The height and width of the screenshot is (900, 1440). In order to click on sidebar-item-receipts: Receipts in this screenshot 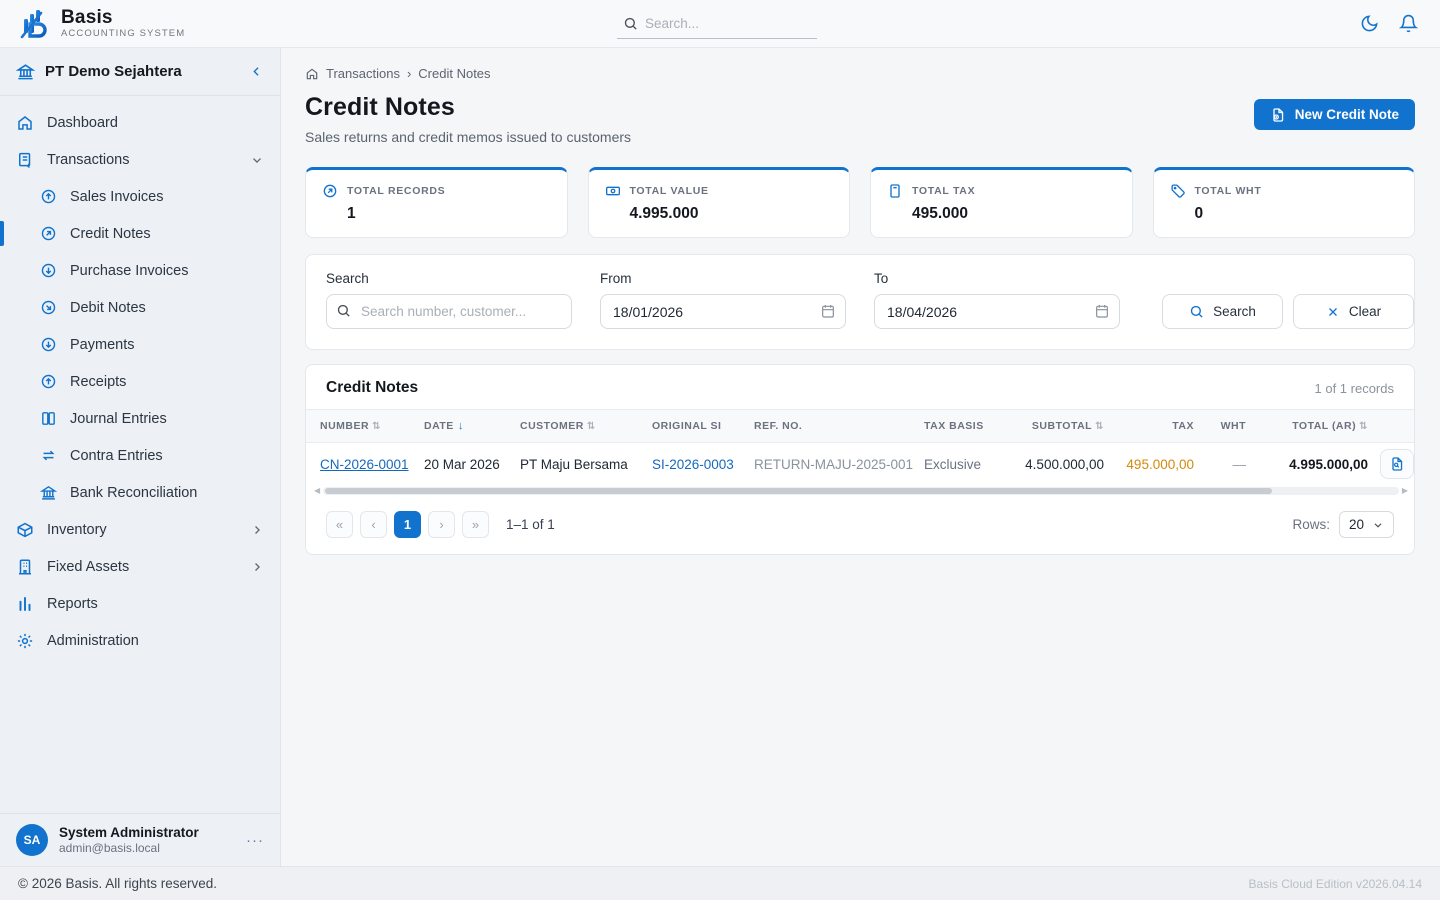, I will do `click(140, 381)`.